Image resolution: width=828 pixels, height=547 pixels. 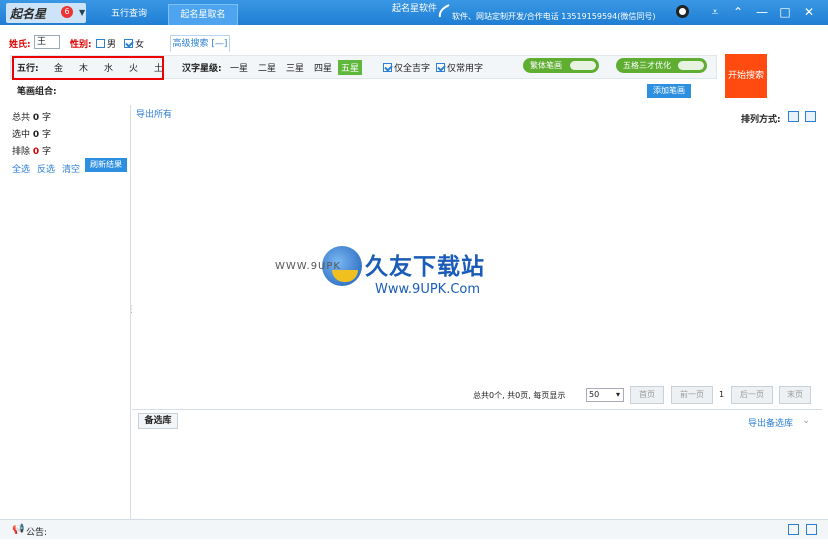 I want to click on prev-page-button: 前一页, so click(x=692, y=395).